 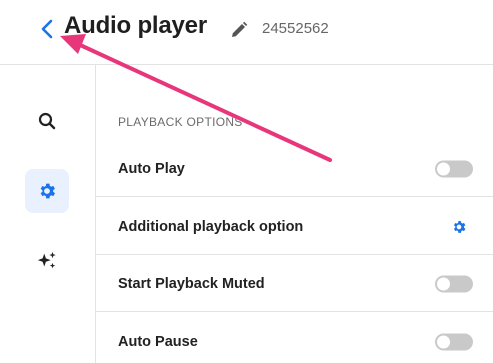 I want to click on setting-label: Start Playback Muted, so click(x=191, y=283).